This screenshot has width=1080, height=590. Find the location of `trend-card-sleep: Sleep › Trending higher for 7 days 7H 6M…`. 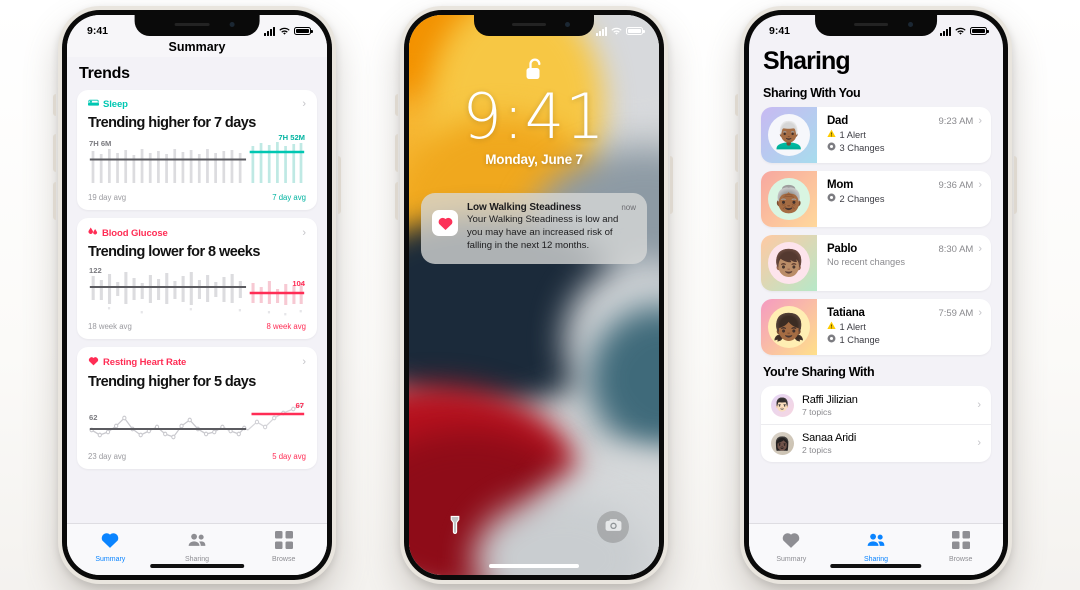

trend-card-sleep: Sleep › Trending higher for 7 days 7H 6M… is located at coordinates (197, 150).